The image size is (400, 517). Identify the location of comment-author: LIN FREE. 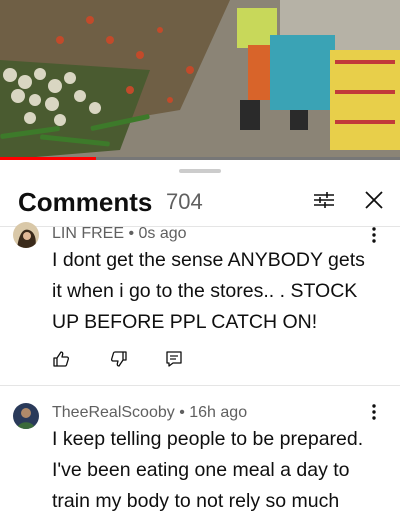
(88, 233).